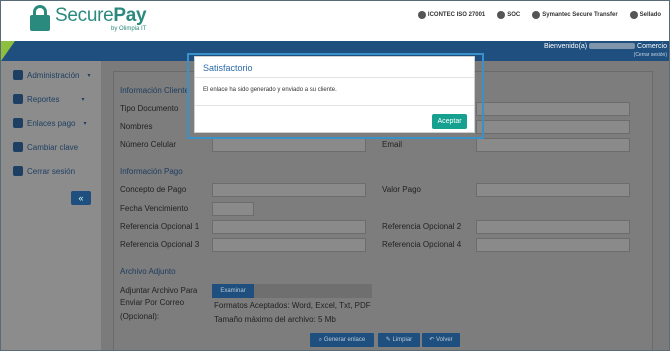 This screenshot has width=670, height=351. I want to click on section-title-archivo: Archivo Adjunto, so click(148, 271).